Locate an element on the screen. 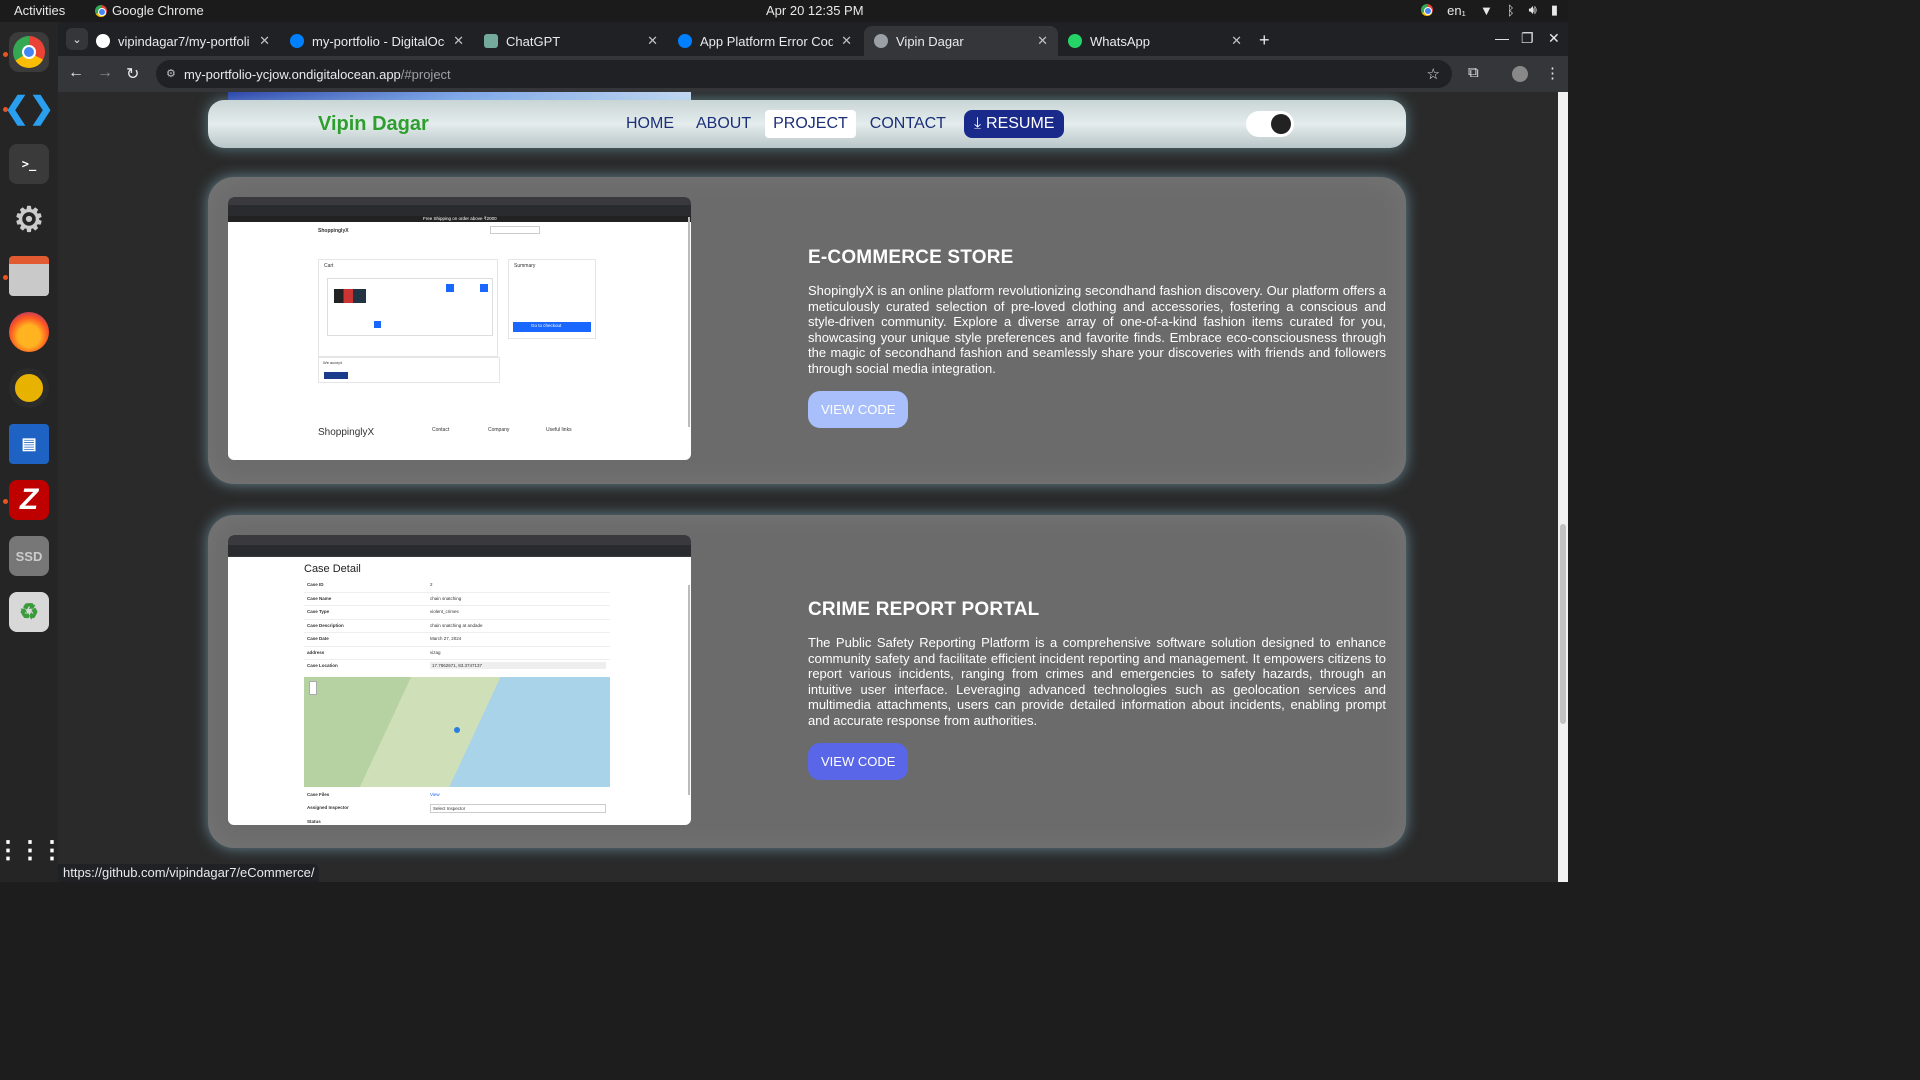 The height and width of the screenshot is (1080, 1920). browser-tab: WhatsApp ✕ is located at coordinates (1155, 41).